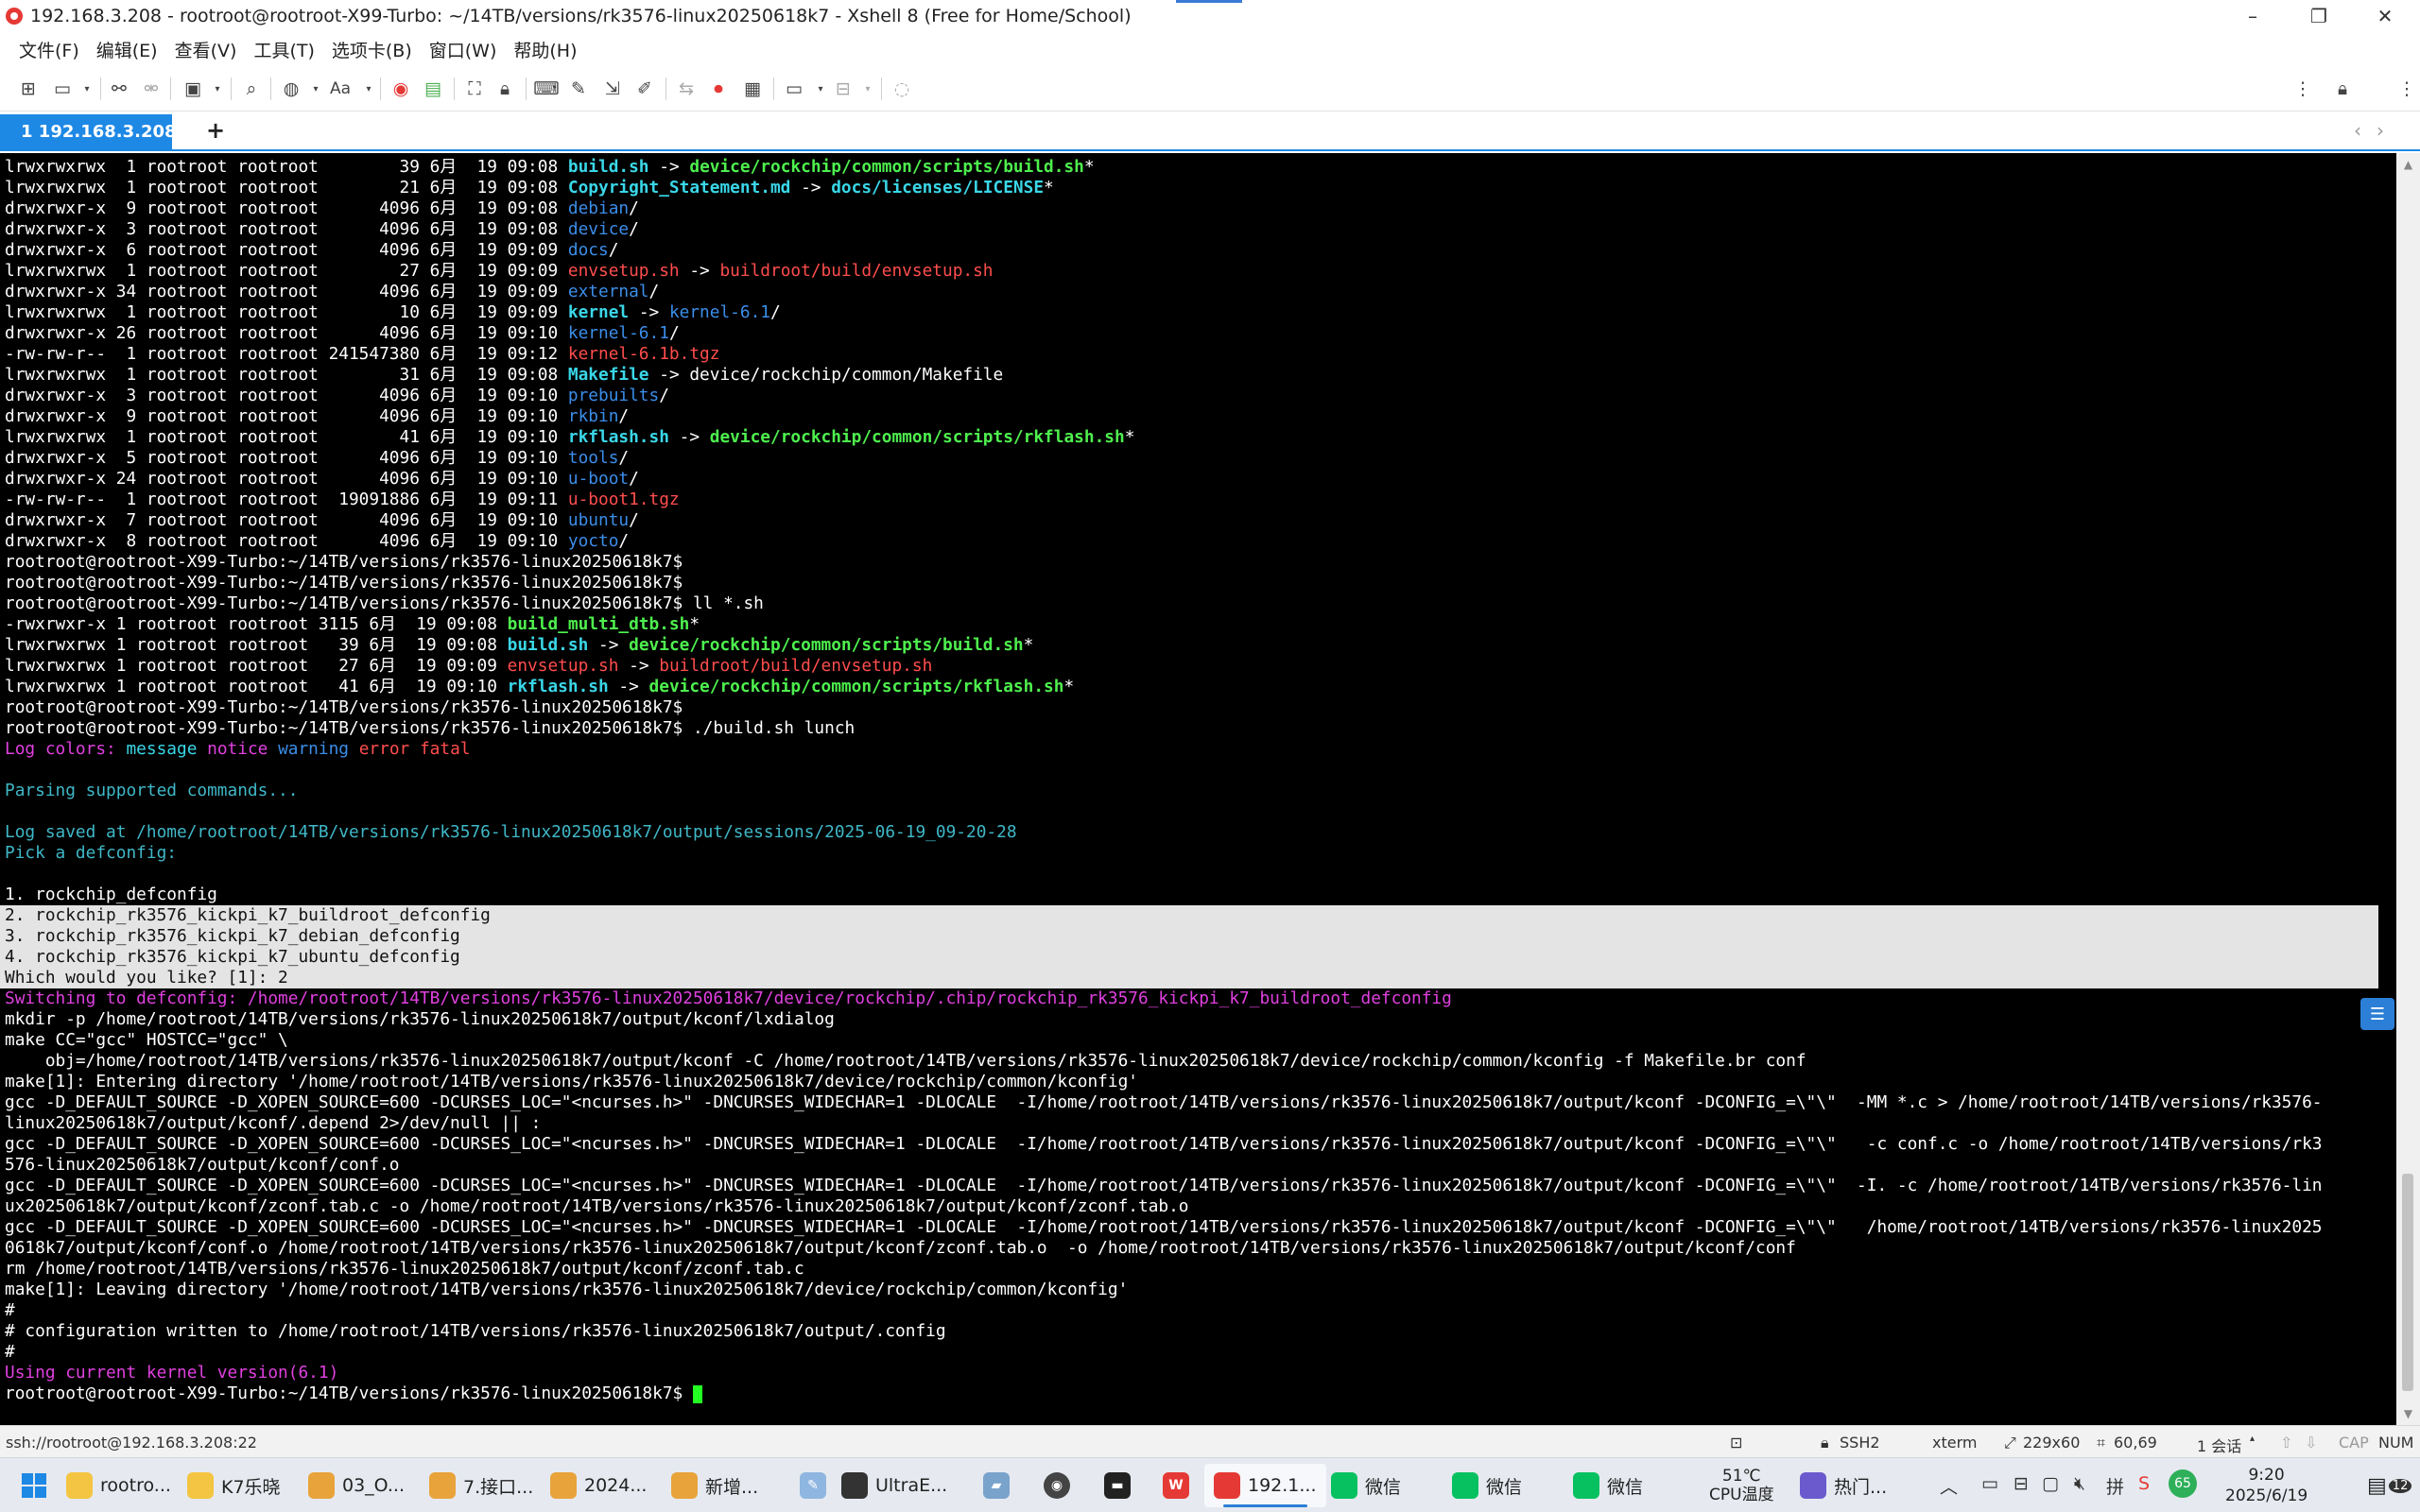 This screenshot has height=1512, width=2420. What do you see at coordinates (867, 88) in the screenshot?
I see `layout-dropdown-icon: ▾` at bounding box center [867, 88].